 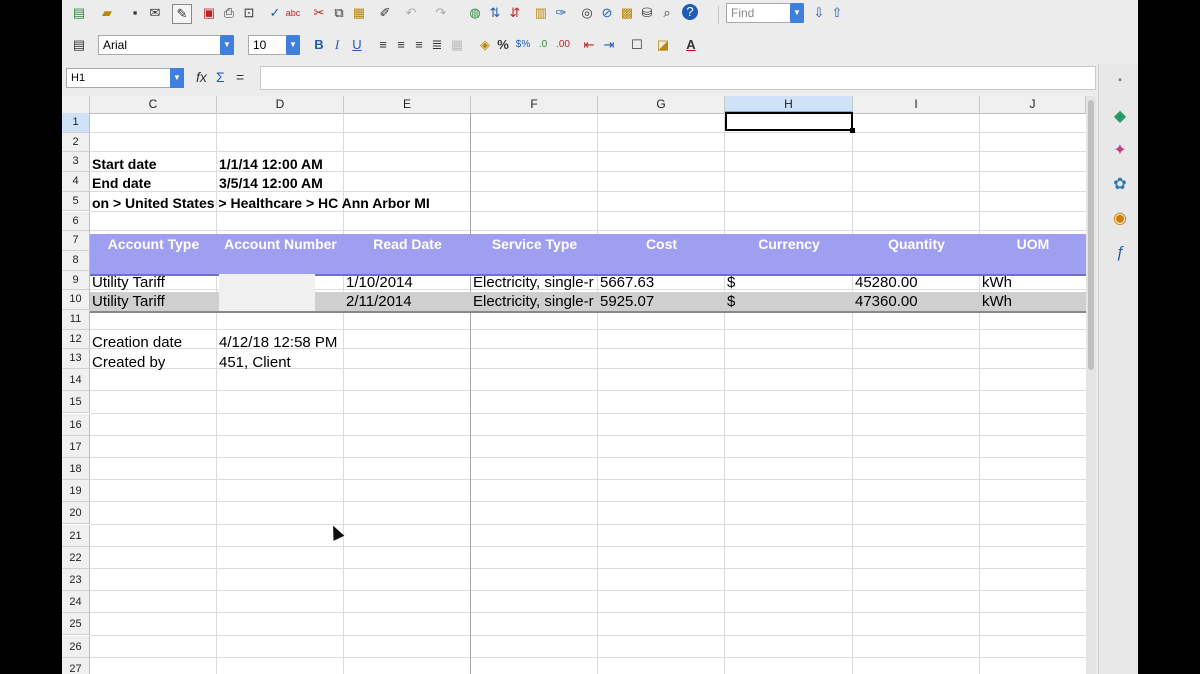 I want to click on align-right-icon: ≡, so click(x=419, y=45).